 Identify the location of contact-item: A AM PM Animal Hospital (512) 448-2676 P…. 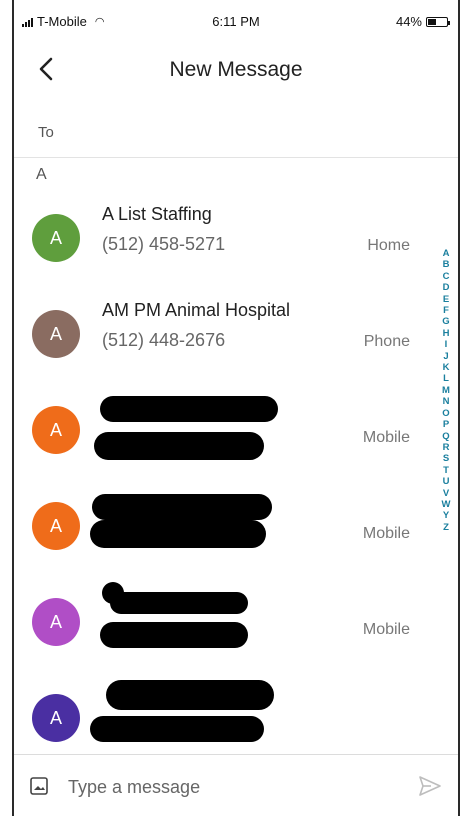
(236, 344).